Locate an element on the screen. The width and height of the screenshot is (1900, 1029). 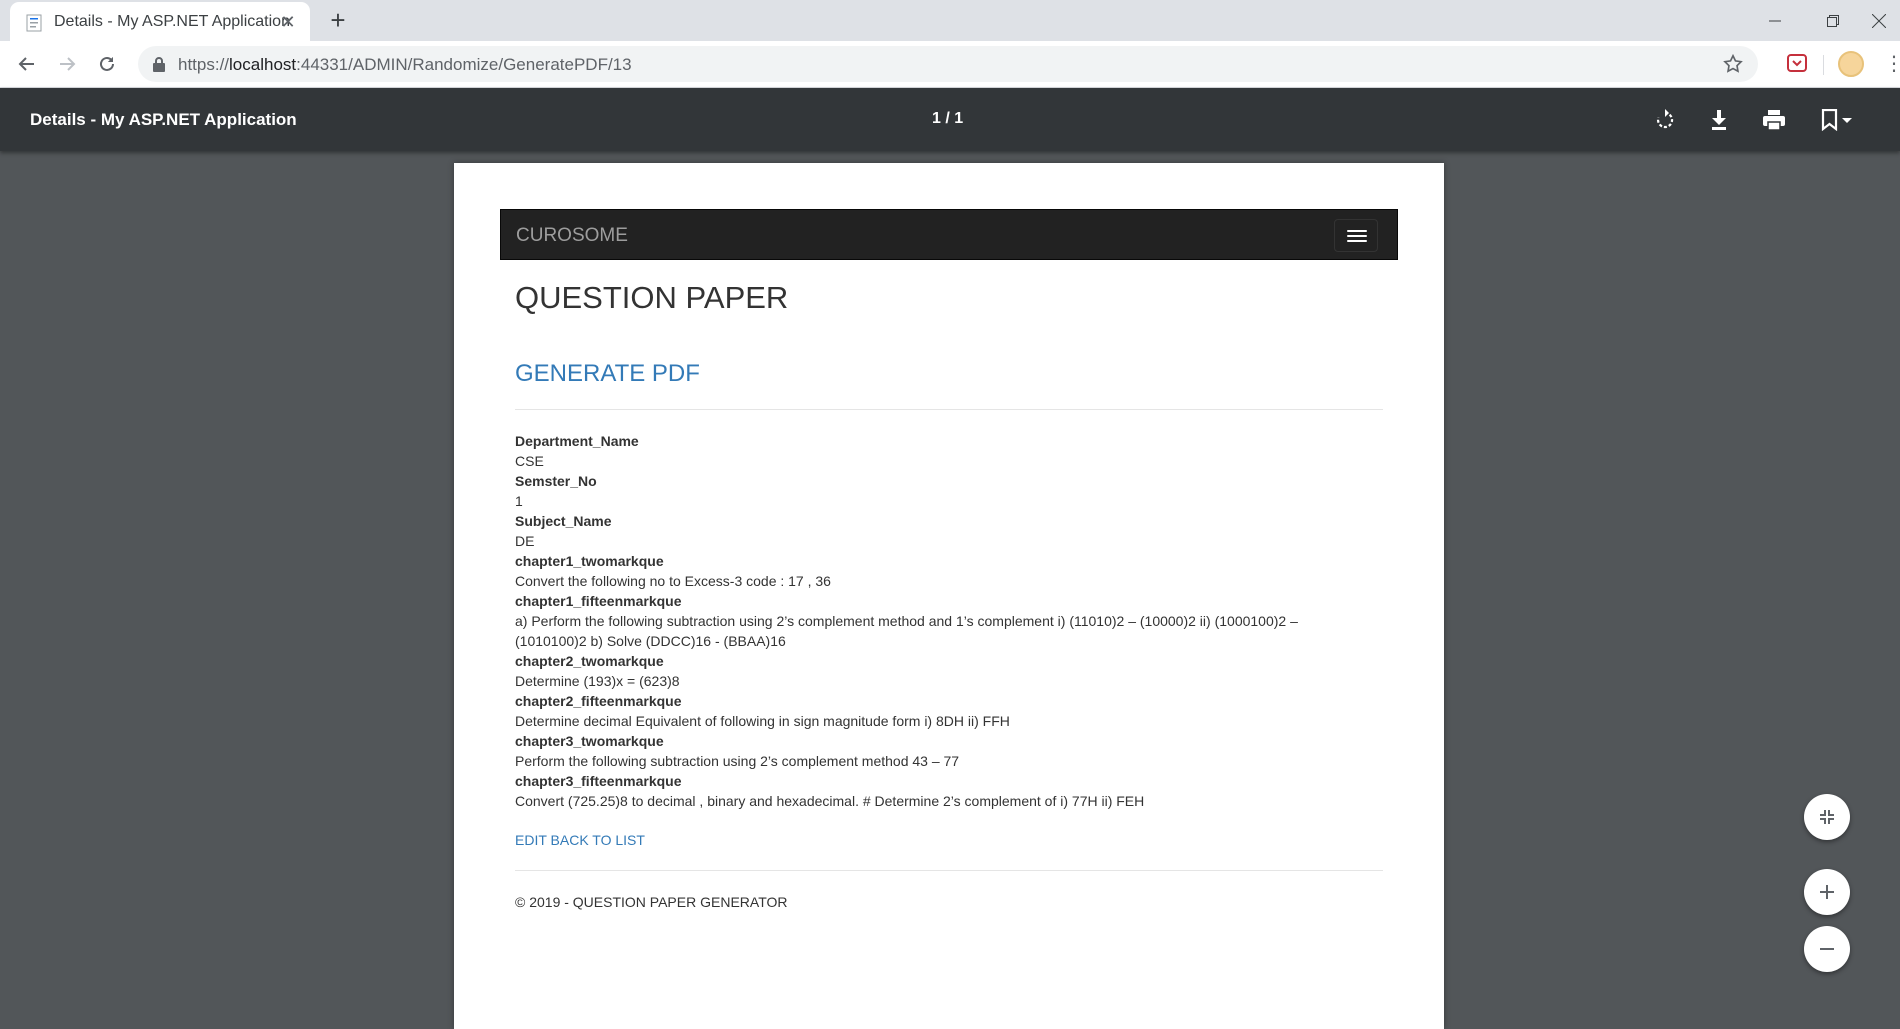
navbar-brand: CUROSOME is located at coordinates (572, 236).